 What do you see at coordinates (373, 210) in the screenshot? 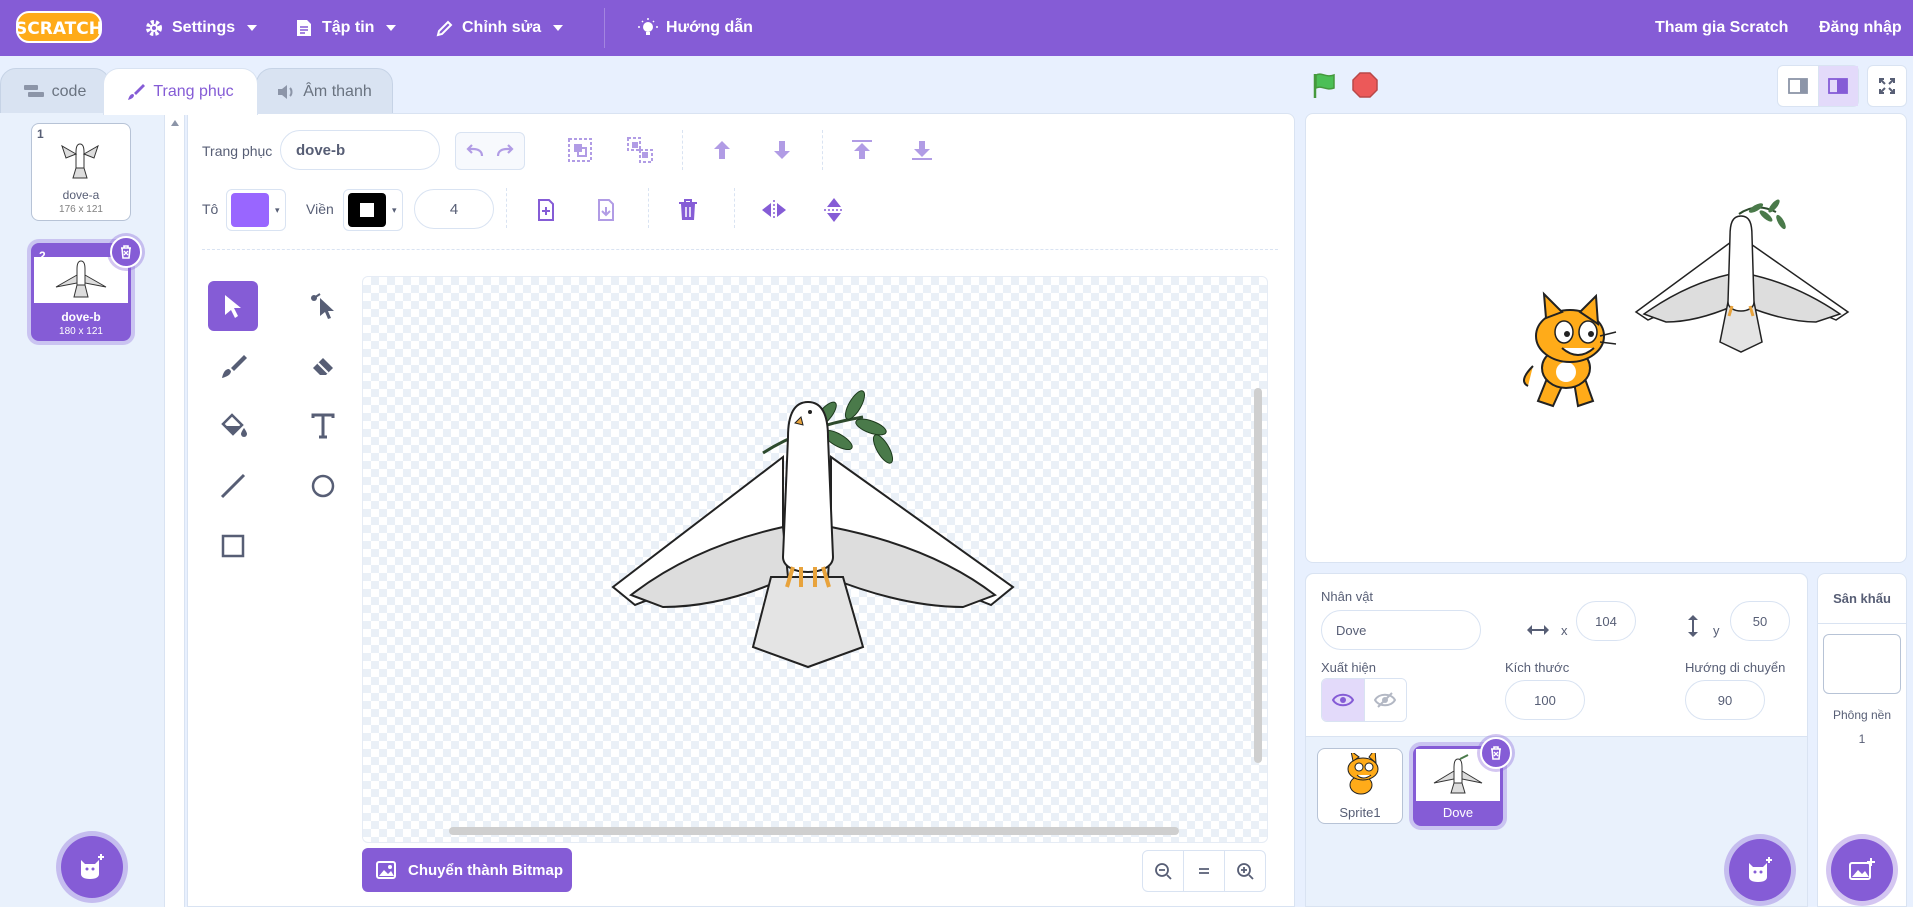
I see `outline-color-picker: ▾` at bounding box center [373, 210].